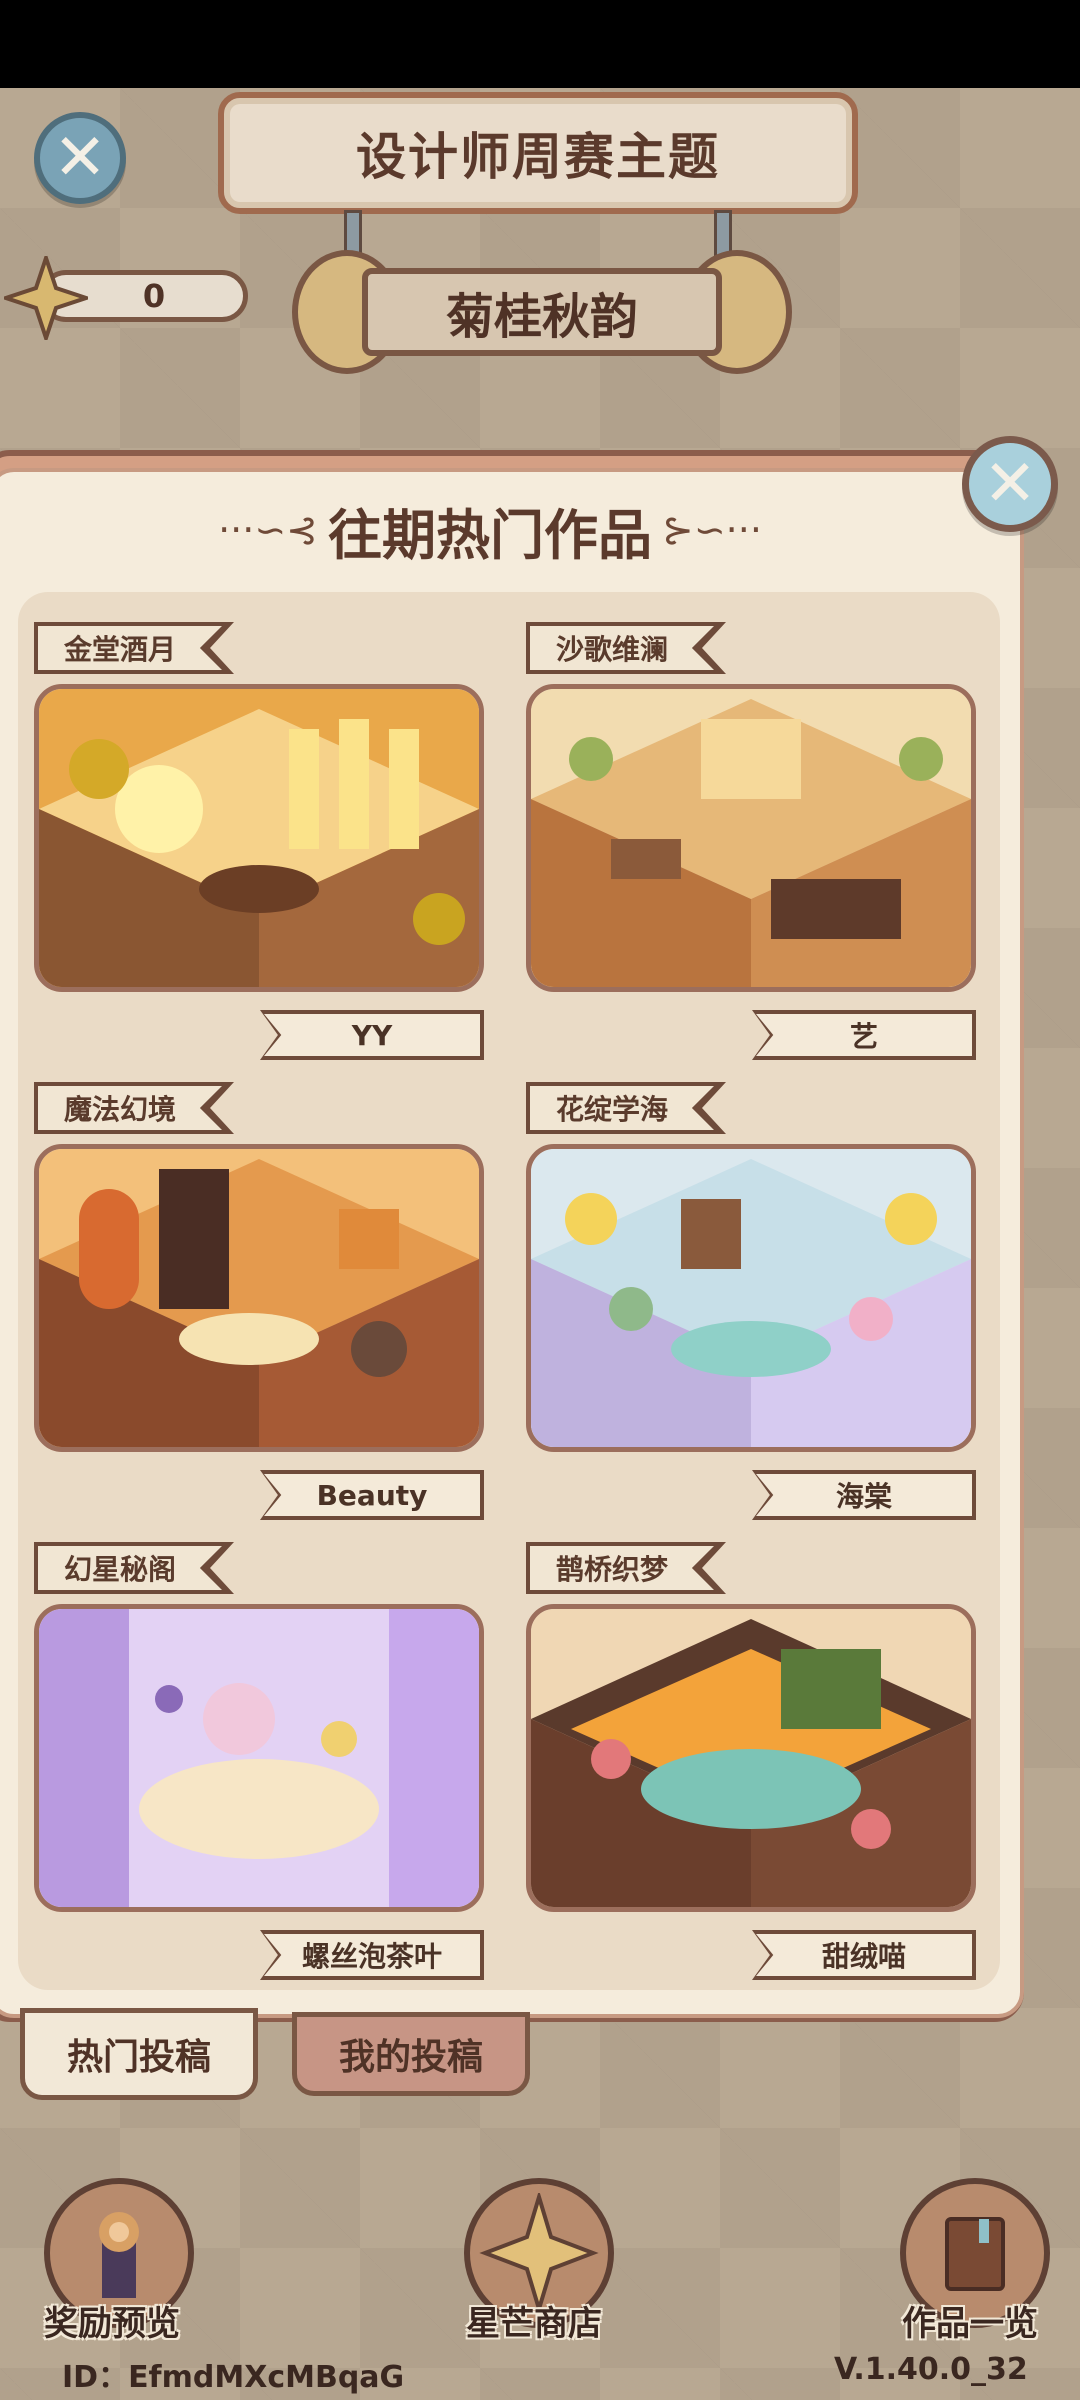 The image size is (1080, 2400). I want to click on author-name: YY, so click(372, 1035).